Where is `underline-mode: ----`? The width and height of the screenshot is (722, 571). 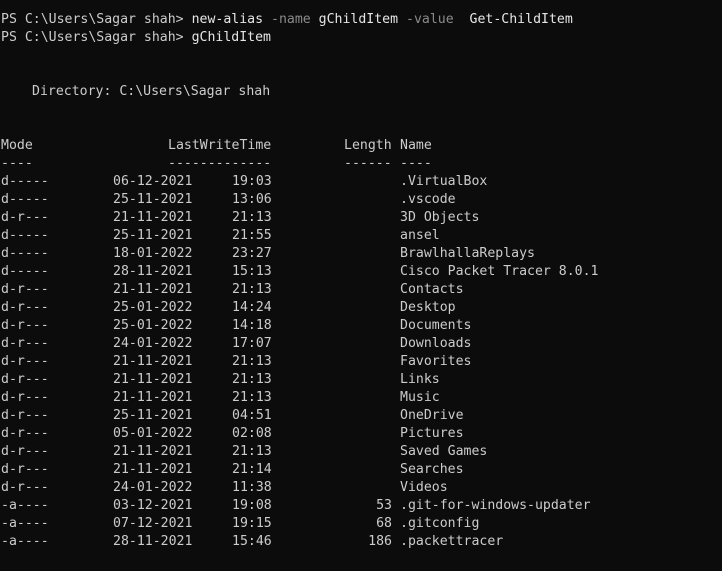 underline-mode: ---- is located at coordinates (17, 163).